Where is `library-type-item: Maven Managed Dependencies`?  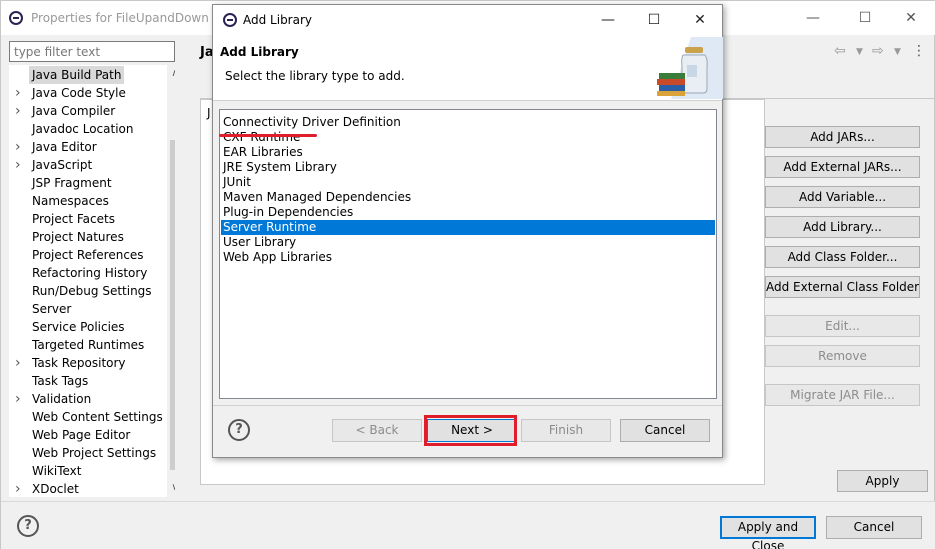 library-type-item: Maven Managed Dependencies is located at coordinates (468, 197).